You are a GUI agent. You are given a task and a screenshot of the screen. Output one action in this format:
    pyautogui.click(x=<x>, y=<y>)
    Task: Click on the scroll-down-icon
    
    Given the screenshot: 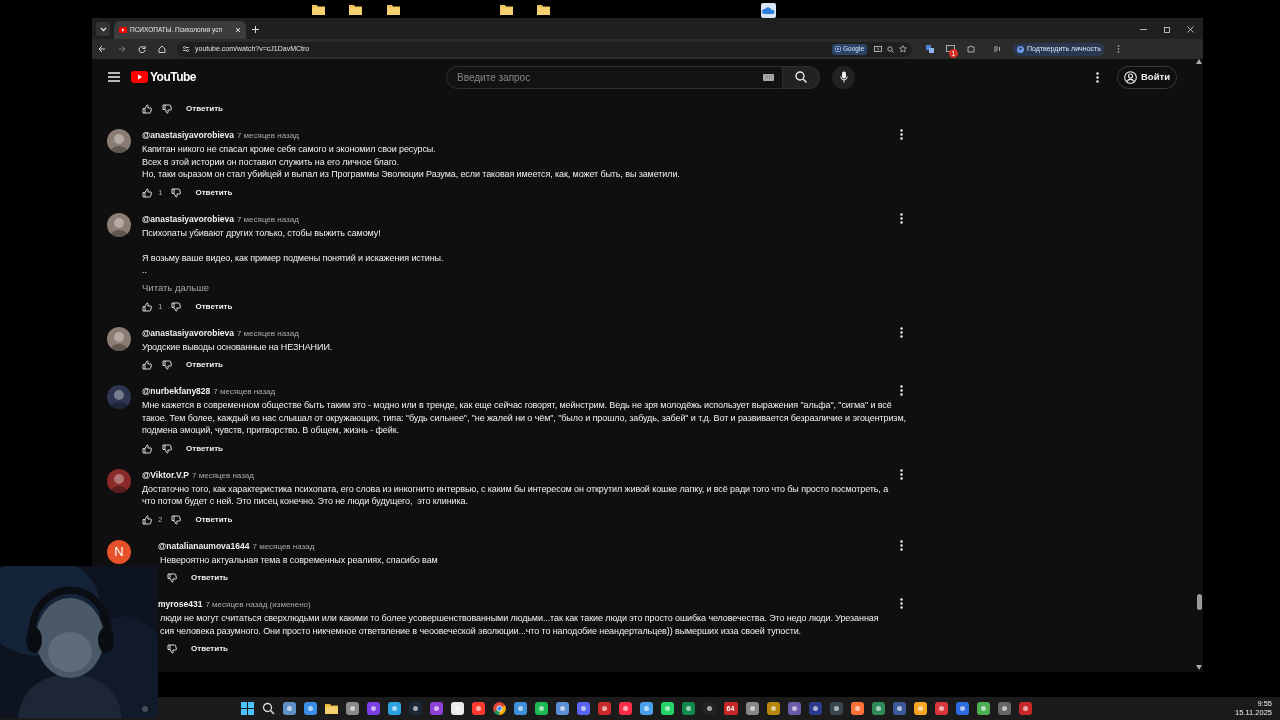 What is the action you would take?
    pyautogui.click(x=1199, y=667)
    